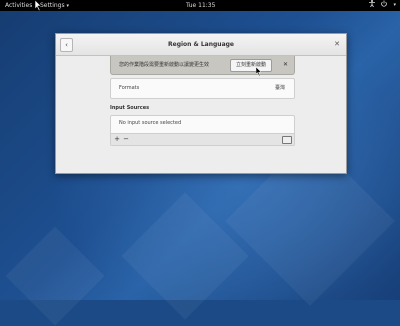 This screenshot has width=400, height=326. I want to click on remove-input-source-button: −, so click(126, 139).